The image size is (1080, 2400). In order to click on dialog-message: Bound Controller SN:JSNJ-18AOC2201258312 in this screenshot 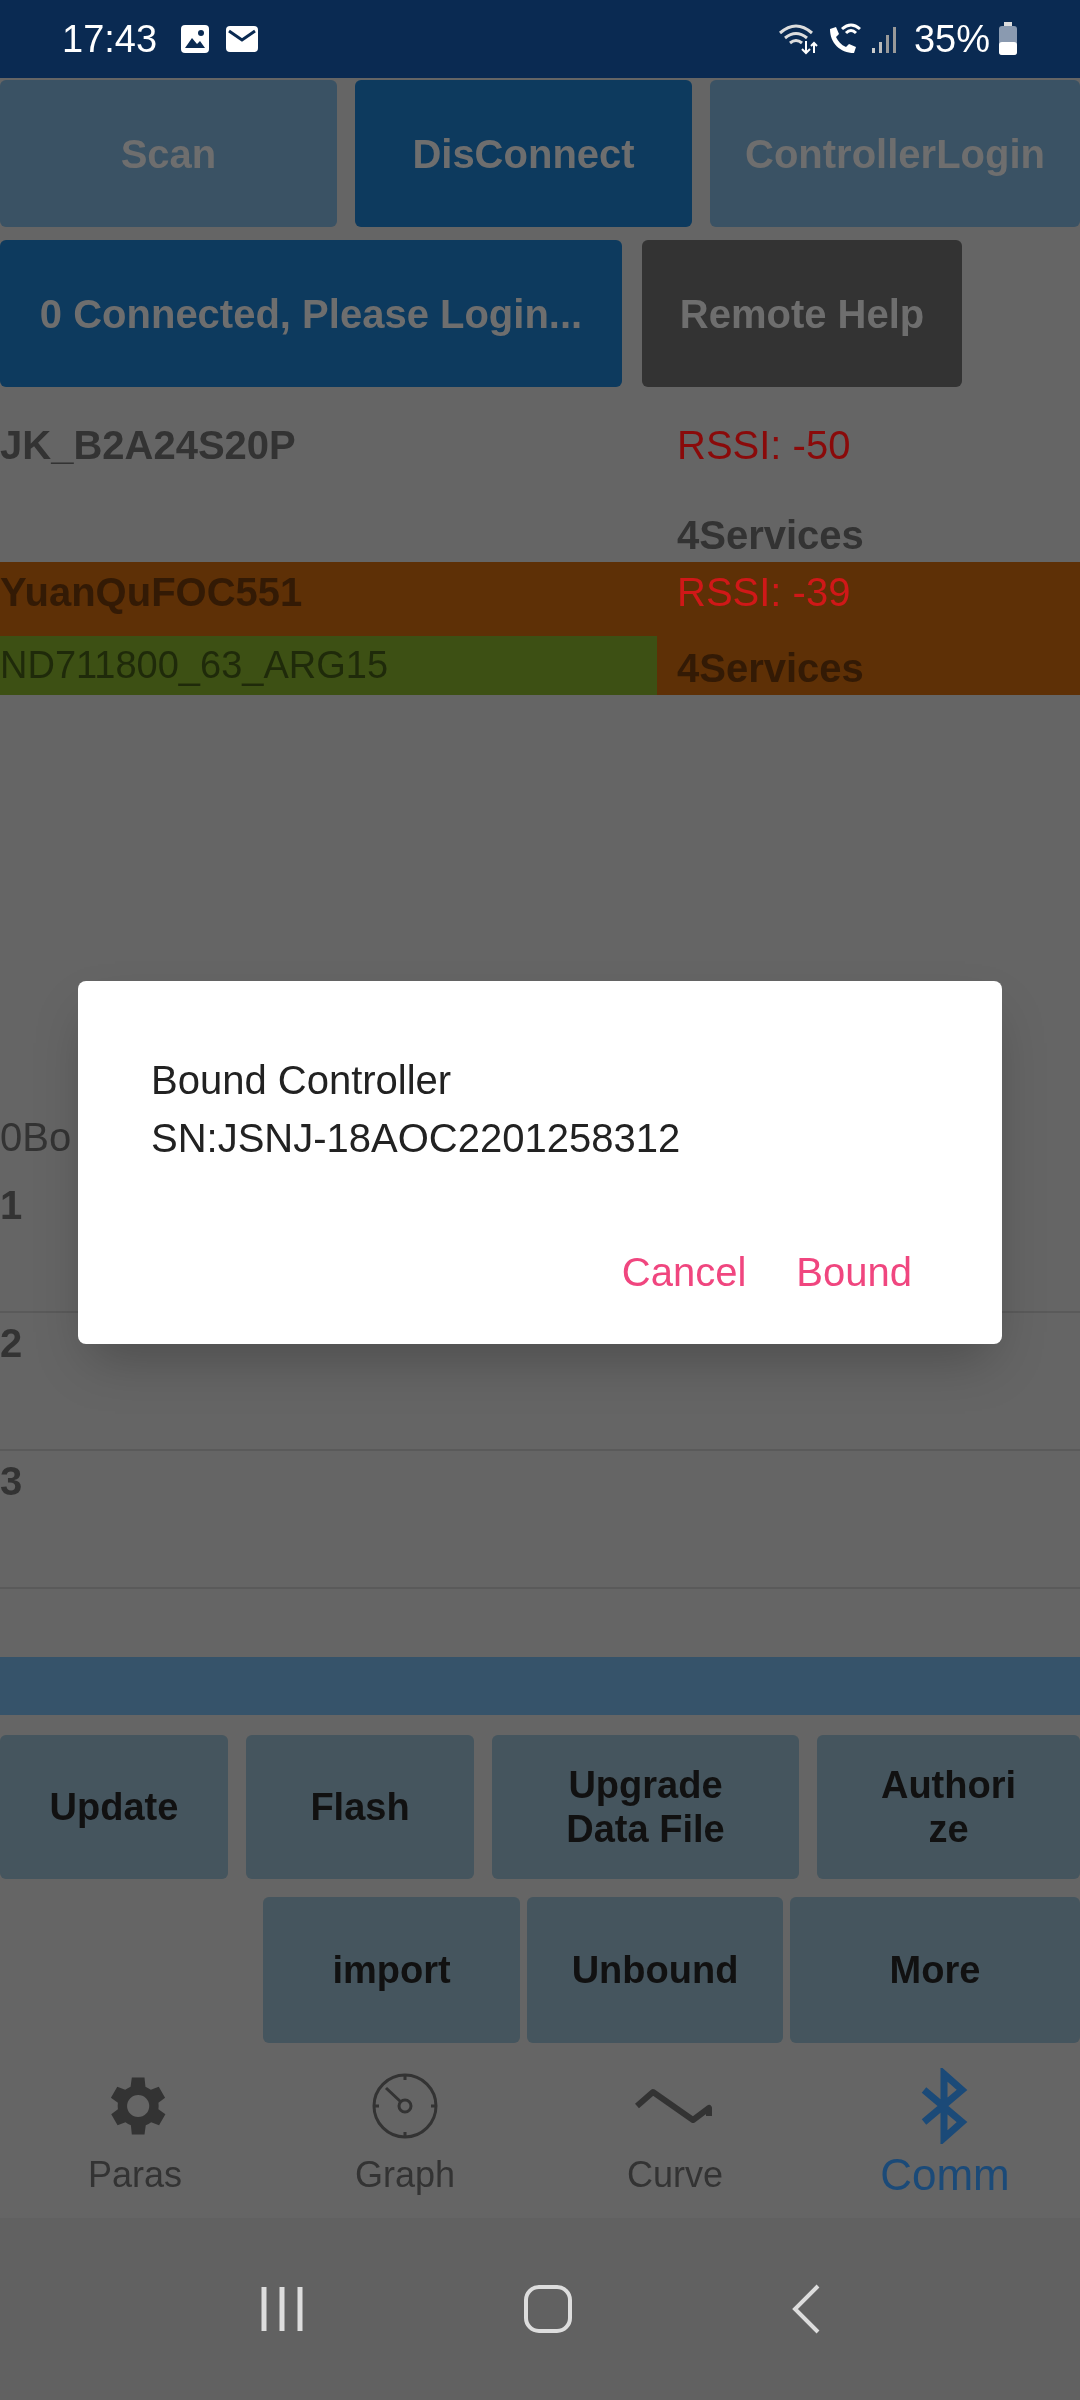, I will do `click(416, 1109)`.